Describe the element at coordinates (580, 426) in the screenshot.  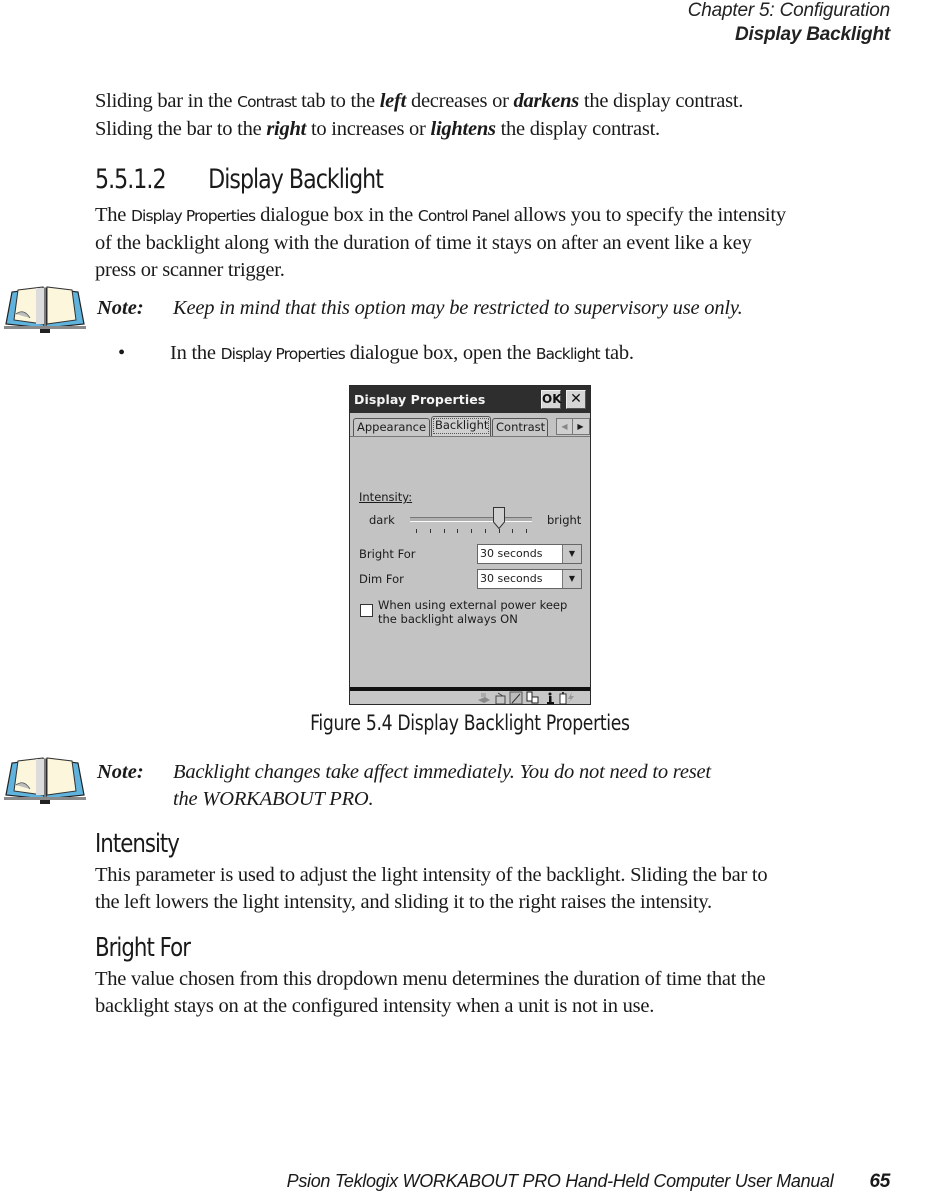
I see `tab-scroll-right-icon: ▶` at that location.